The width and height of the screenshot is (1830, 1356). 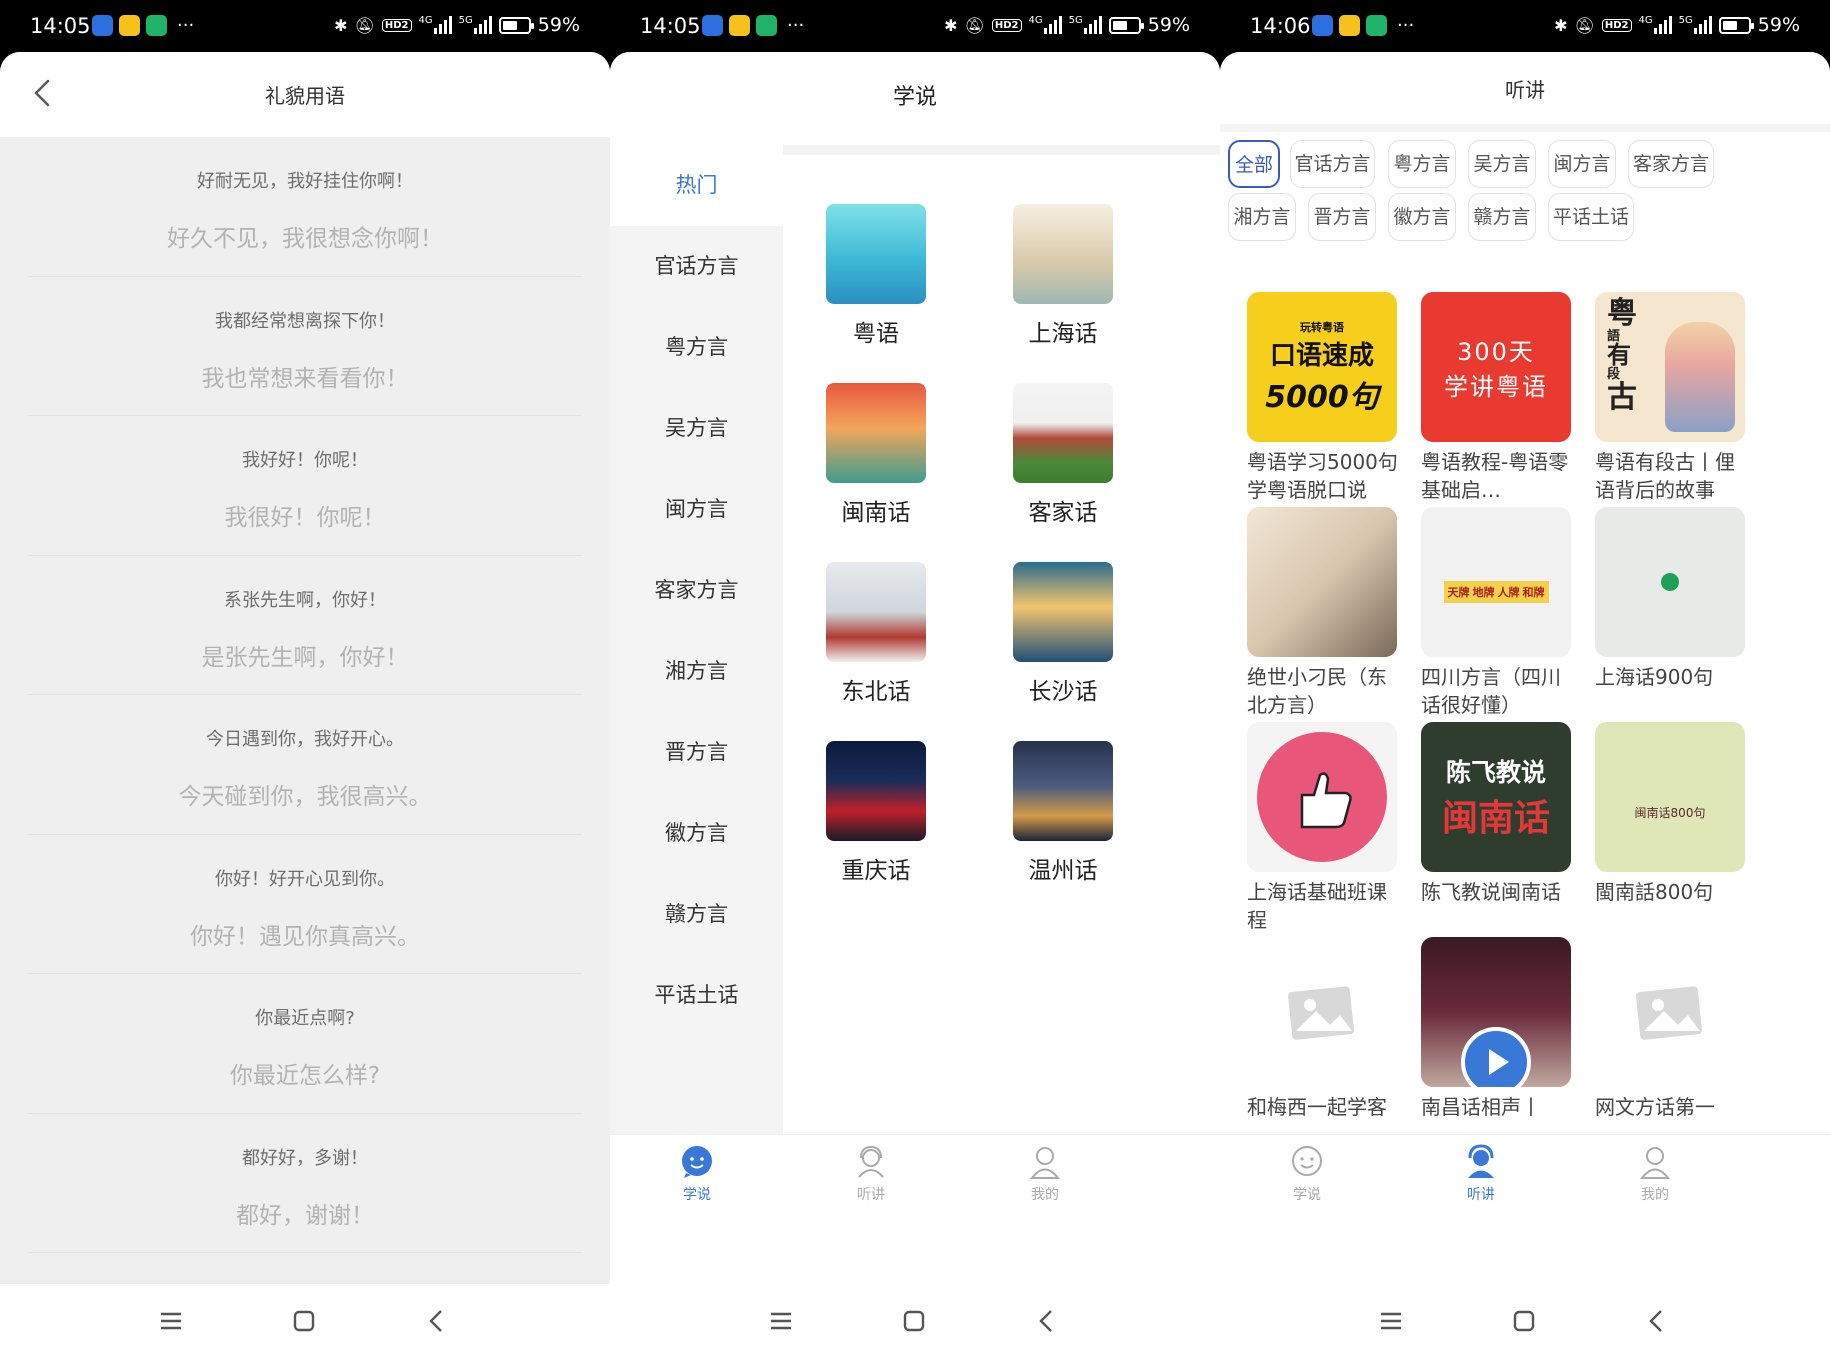 What do you see at coordinates (696, 995) in the screenshot?
I see `sidebar-item: 平话土话` at bounding box center [696, 995].